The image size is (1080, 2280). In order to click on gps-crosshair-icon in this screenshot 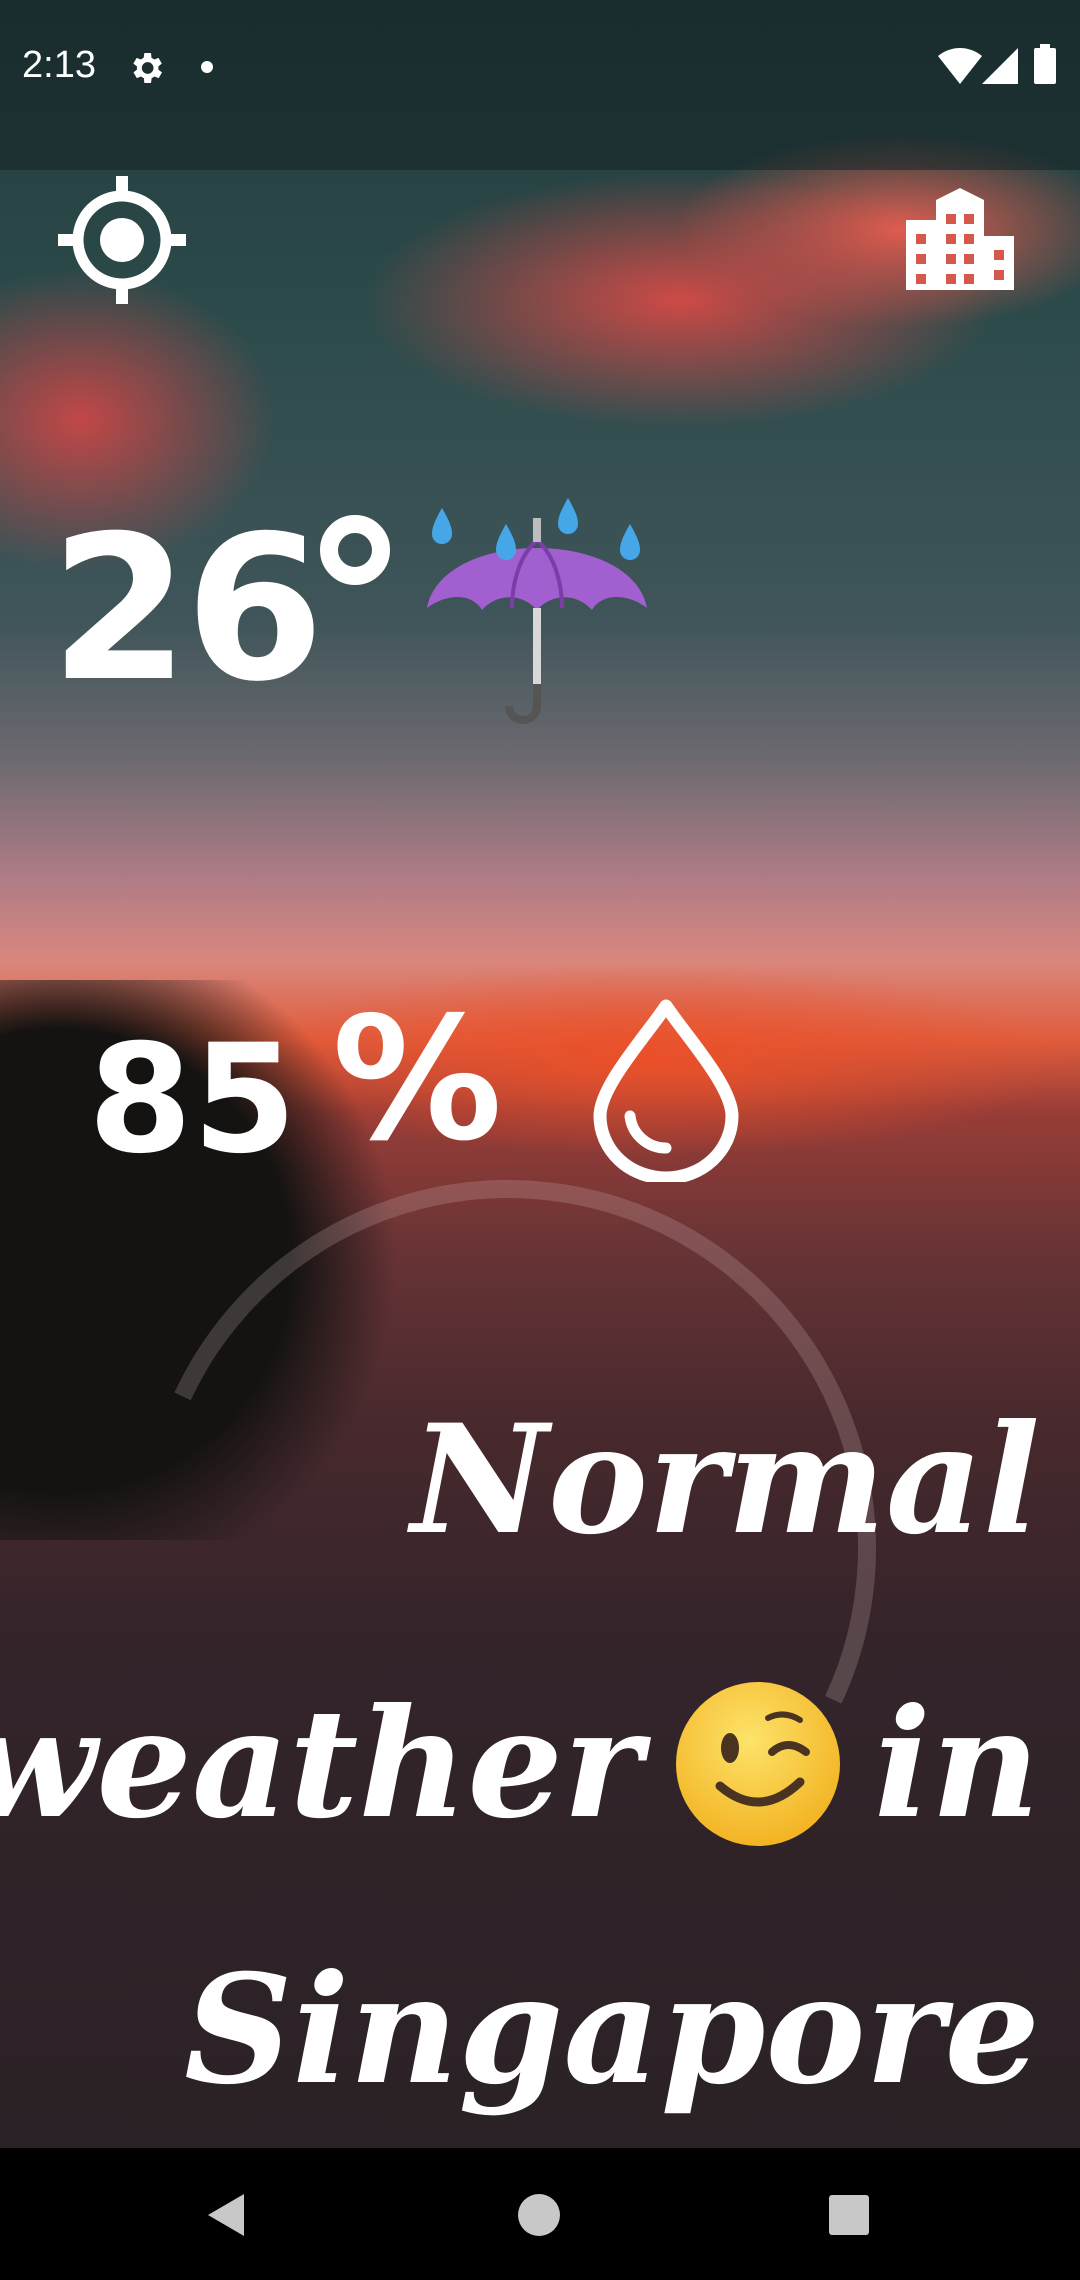, I will do `click(122, 240)`.